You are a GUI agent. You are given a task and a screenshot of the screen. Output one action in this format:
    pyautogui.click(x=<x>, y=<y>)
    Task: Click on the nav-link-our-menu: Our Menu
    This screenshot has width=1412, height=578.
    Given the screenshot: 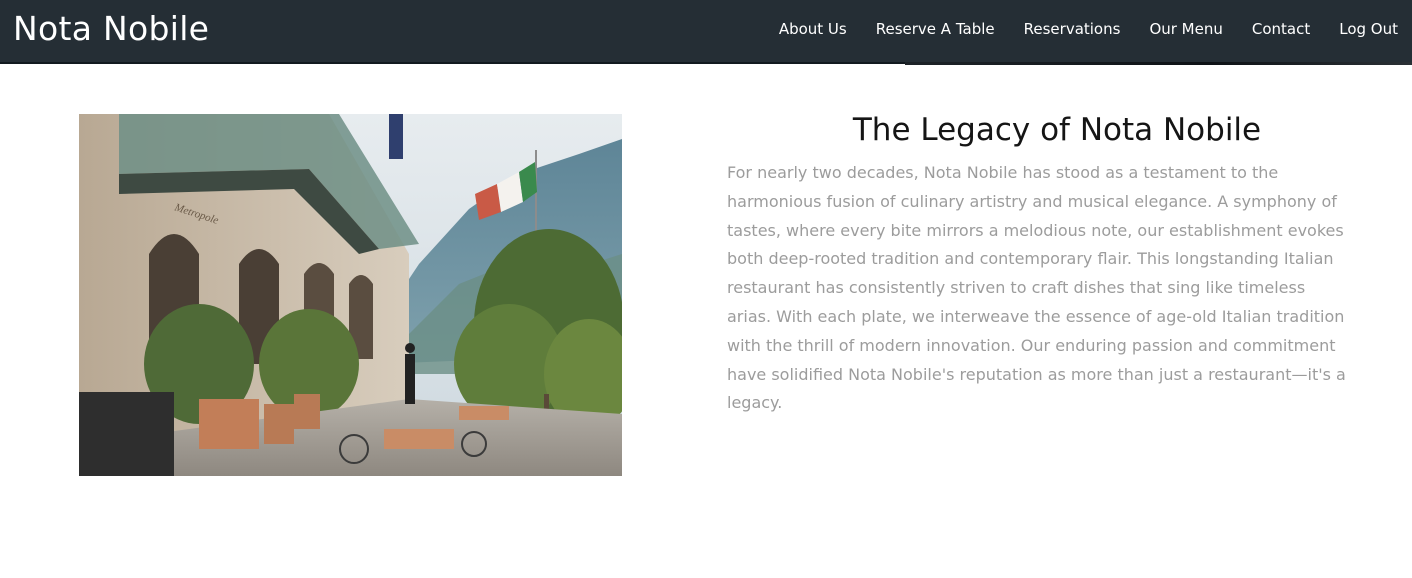 What is the action you would take?
    pyautogui.click(x=1185, y=29)
    